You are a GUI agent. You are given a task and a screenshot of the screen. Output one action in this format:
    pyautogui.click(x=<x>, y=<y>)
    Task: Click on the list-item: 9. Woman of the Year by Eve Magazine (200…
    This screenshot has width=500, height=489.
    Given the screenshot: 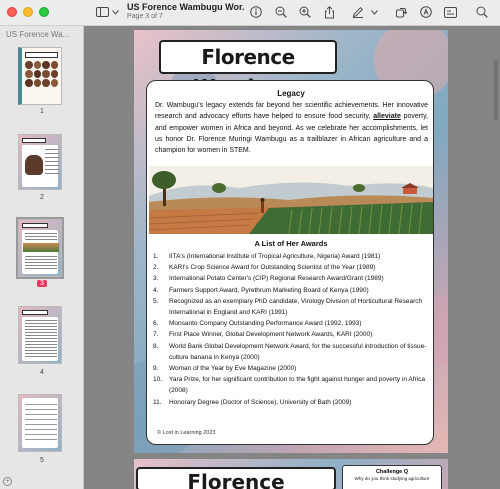 What is the action you would take?
    pyautogui.click(x=225, y=369)
    